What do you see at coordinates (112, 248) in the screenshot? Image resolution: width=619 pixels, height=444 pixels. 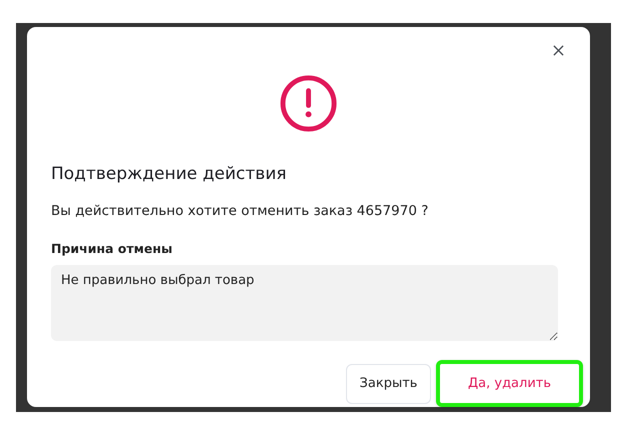 I see `field-label: Причина отмены` at bounding box center [112, 248].